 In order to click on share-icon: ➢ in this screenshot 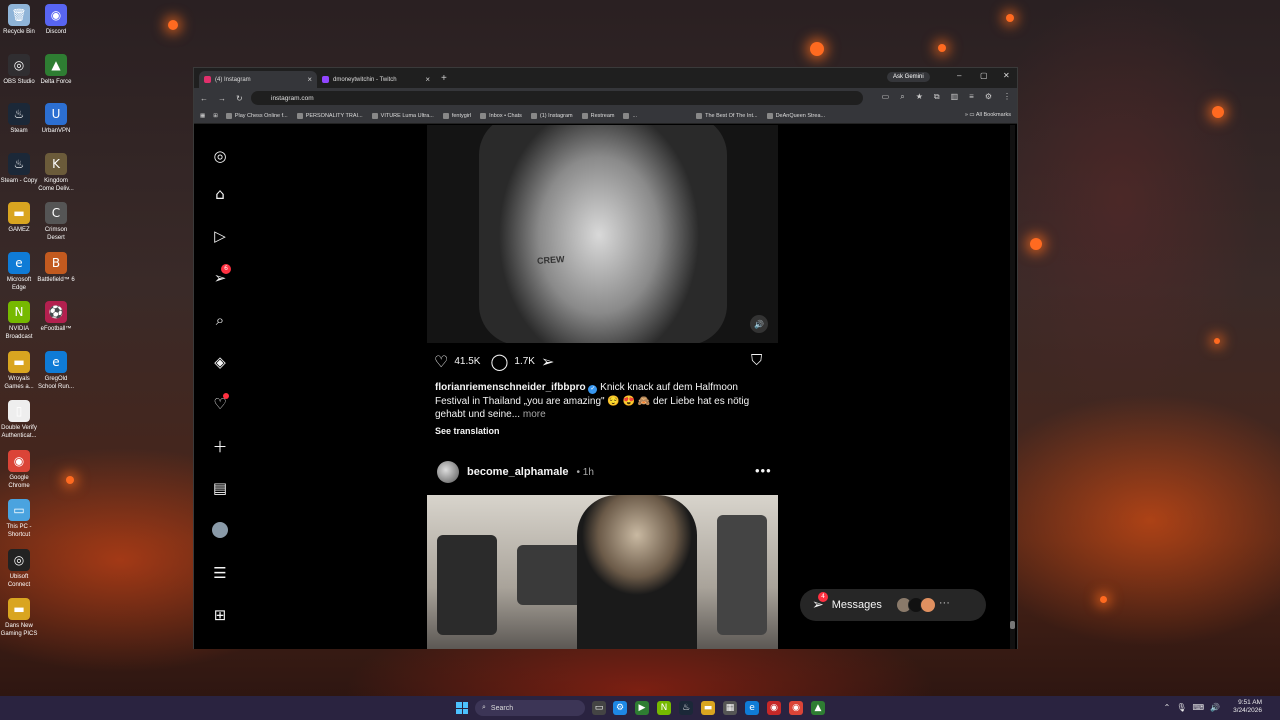, I will do `click(547, 361)`.